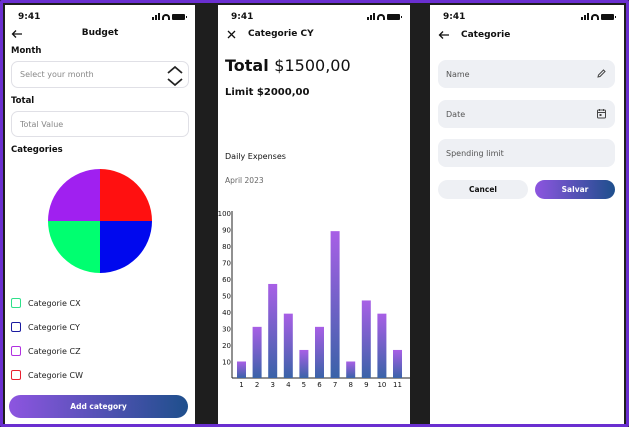  I want to click on category-label: Categorie CX, so click(54, 303).